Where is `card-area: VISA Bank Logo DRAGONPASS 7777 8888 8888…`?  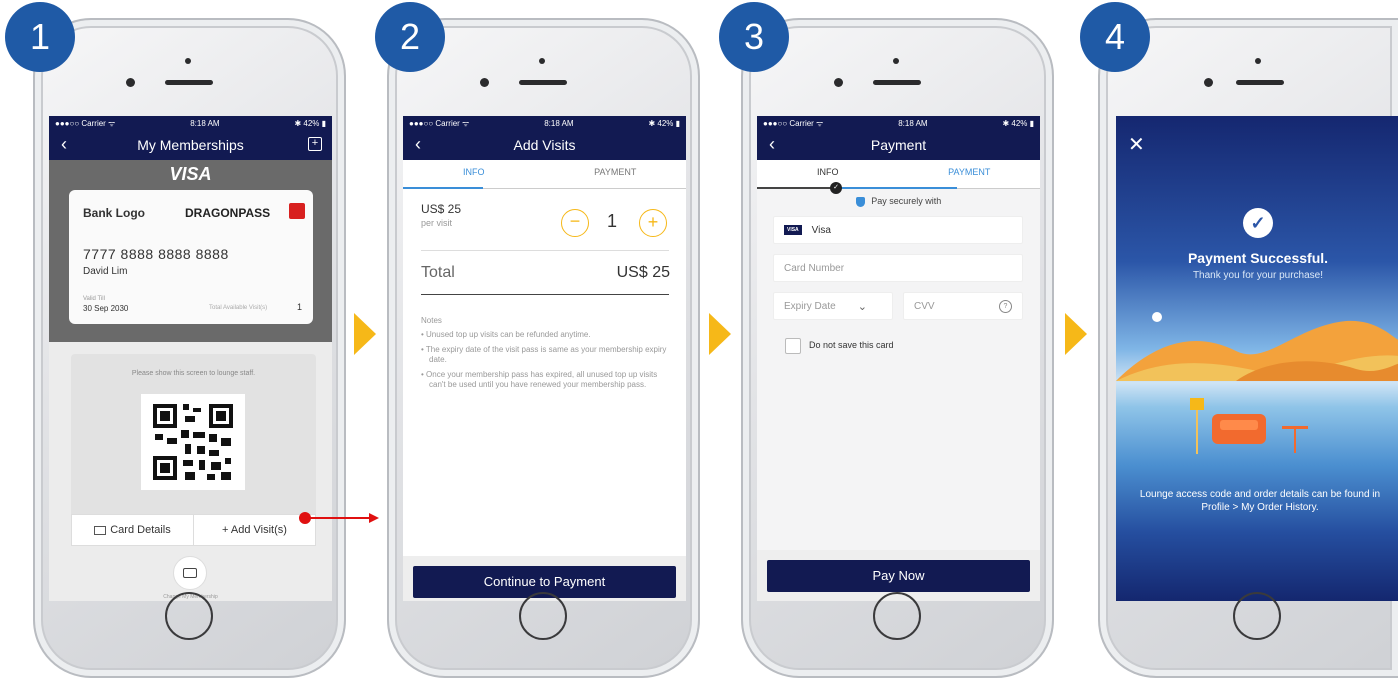
card-area: VISA Bank Logo DRAGONPASS 7777 8888 8888… is located at coordinates (190, 251).